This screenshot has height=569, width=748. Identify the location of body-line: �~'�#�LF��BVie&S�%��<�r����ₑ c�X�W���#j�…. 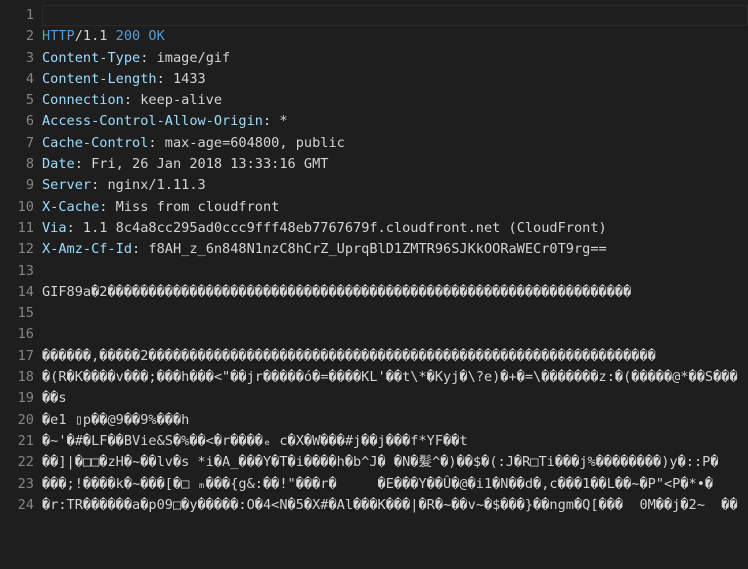
(395, 441).